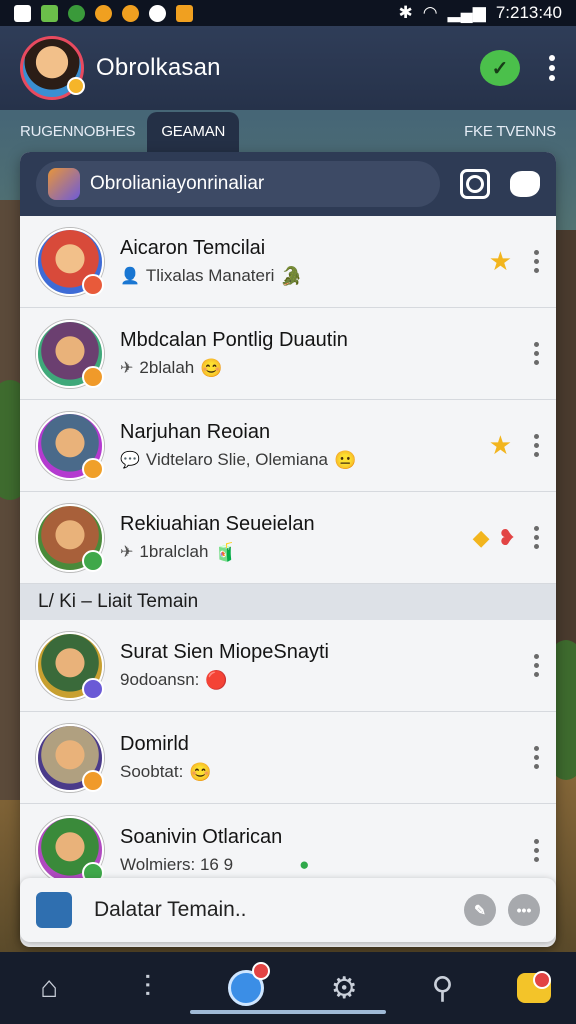 The image size is (576, 1024). Describe the element at coordinates (288, 758) in the screenshot. I see `friend-row: Domirld Soobtat: 😊` at that location.